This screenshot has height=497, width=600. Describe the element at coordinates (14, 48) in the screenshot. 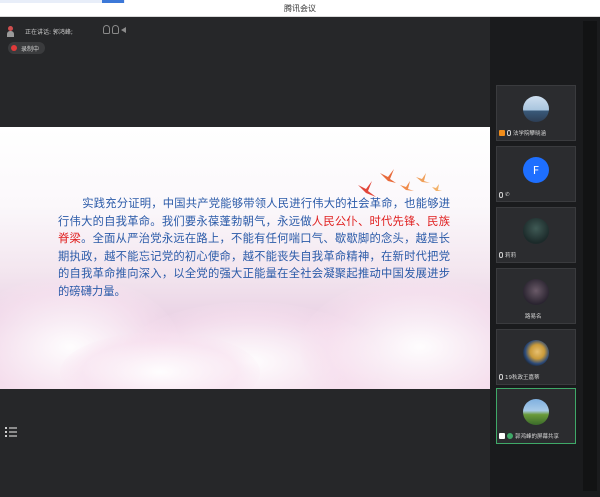

I see `record-dot-icon` at that location.